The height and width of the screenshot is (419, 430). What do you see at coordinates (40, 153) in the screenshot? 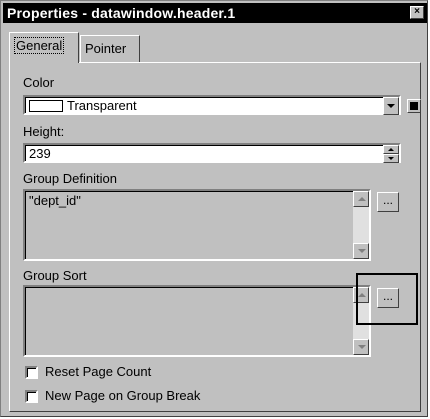
I see `height-value: 239` at bounding box center [40, 153].